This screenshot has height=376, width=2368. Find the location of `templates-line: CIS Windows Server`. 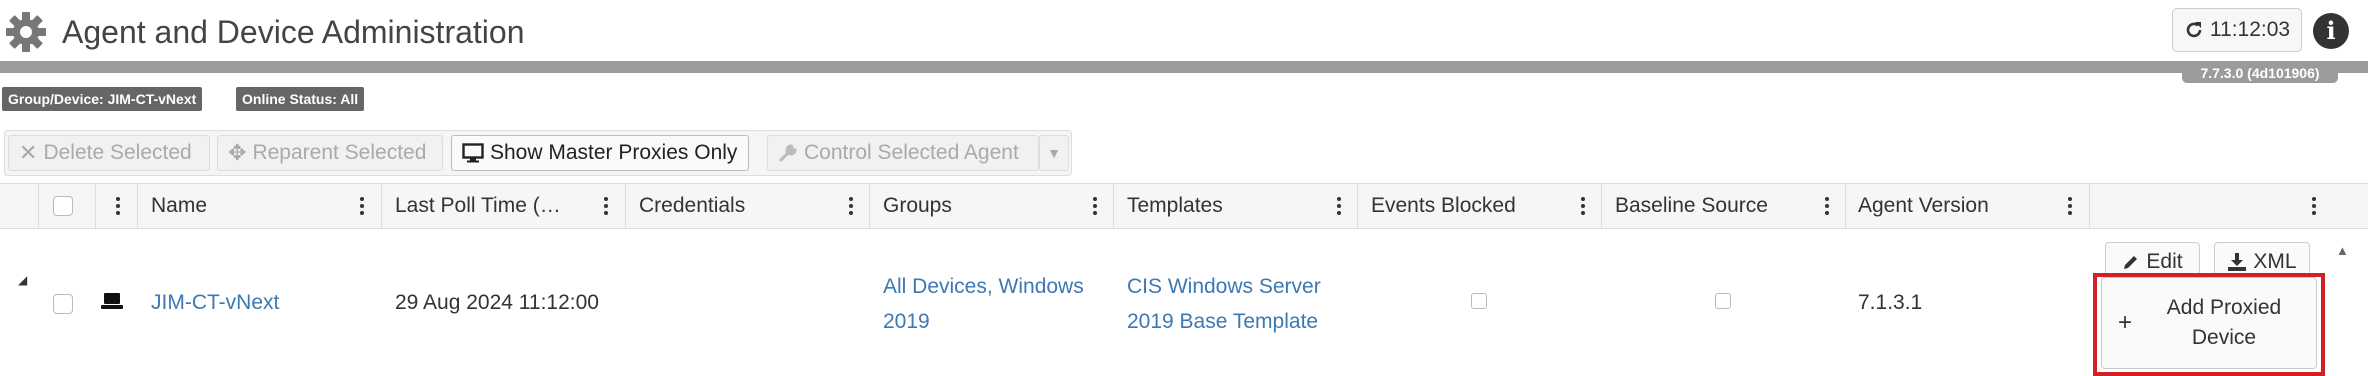

templates-line: CIS Windows Server is located at coordinates (1224, 286).